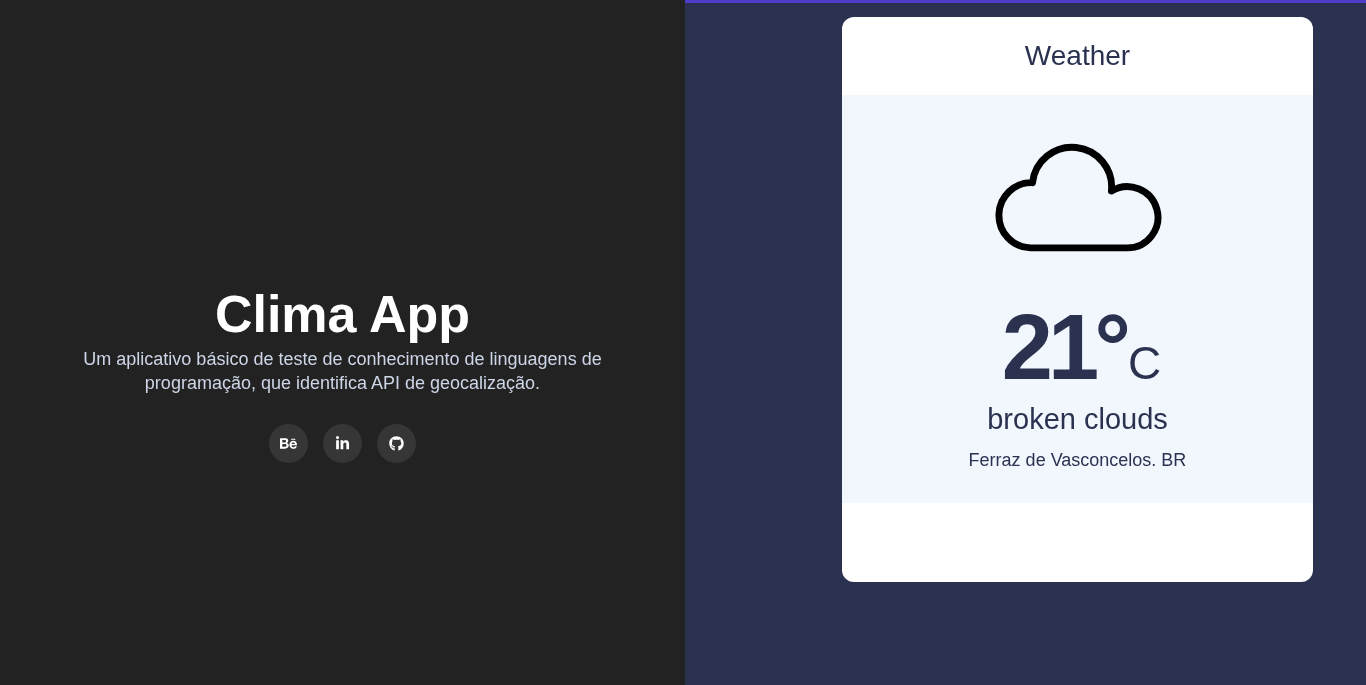 This screenshot has height=685, width=1366. What do you see at coordinates (1077, 460) in the screenshot?
I see `location: Ferraz de Vasconcelos. BR` at bounding box center [1077, 460].